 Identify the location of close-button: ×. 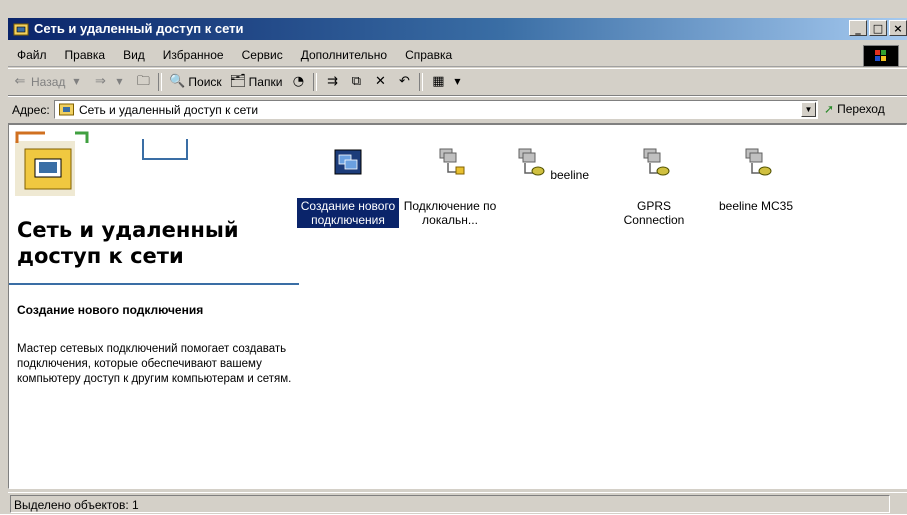
(898, 28).